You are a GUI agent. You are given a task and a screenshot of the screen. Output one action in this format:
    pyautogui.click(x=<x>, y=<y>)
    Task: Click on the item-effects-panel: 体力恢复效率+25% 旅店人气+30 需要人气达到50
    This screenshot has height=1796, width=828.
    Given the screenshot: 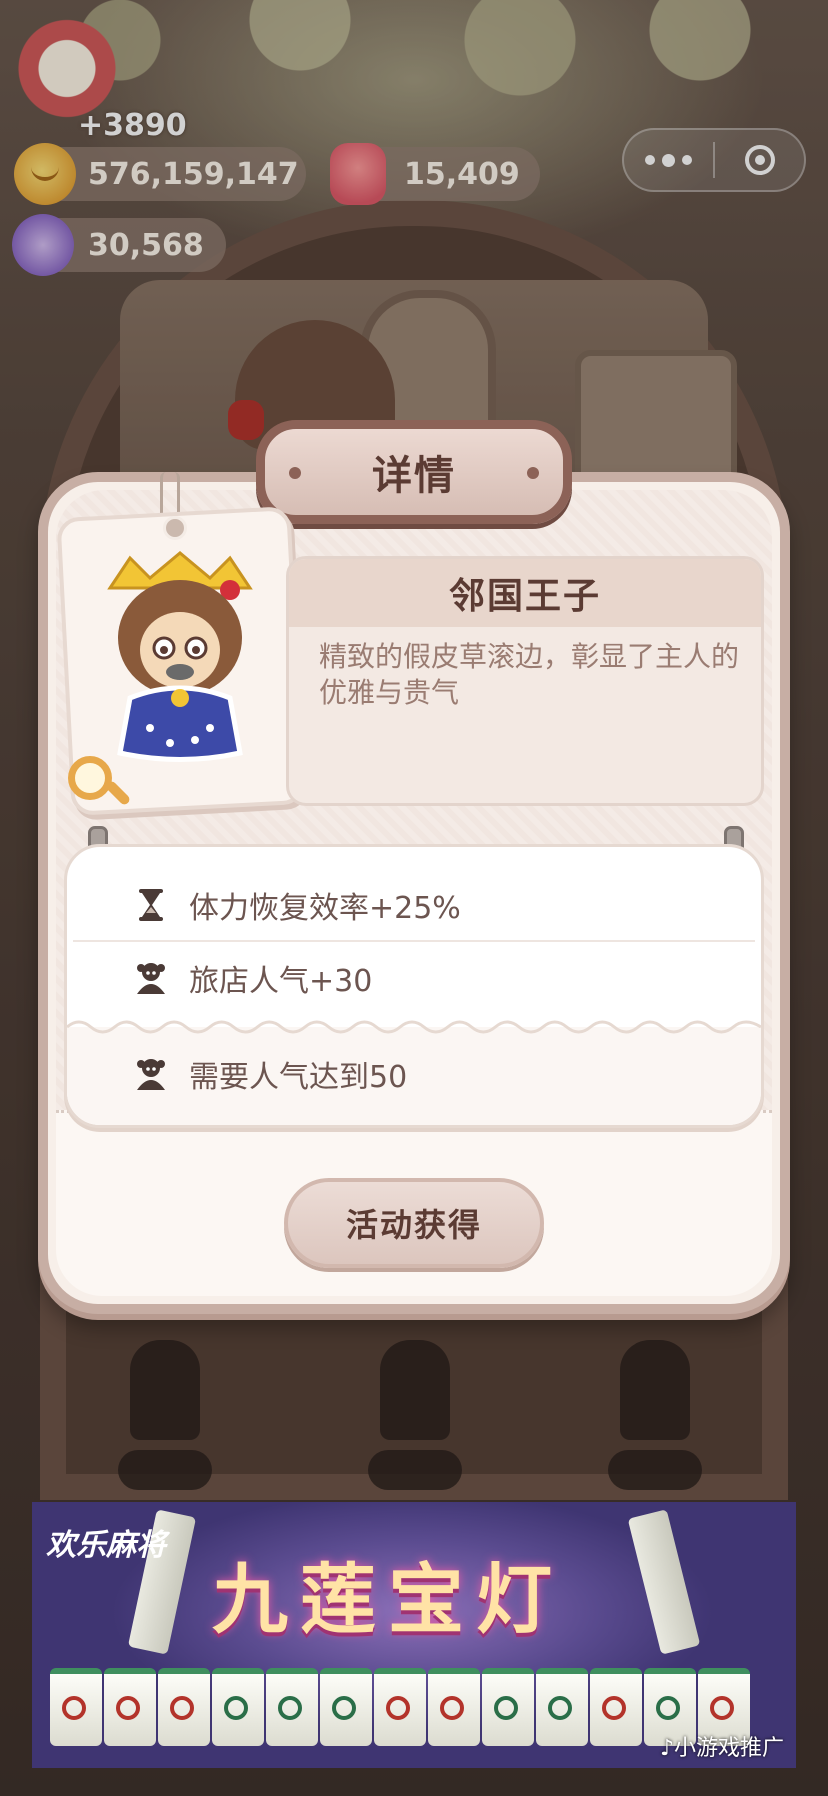 What is the action you would take?
    pyautogui.click(x=414, y=986)
    